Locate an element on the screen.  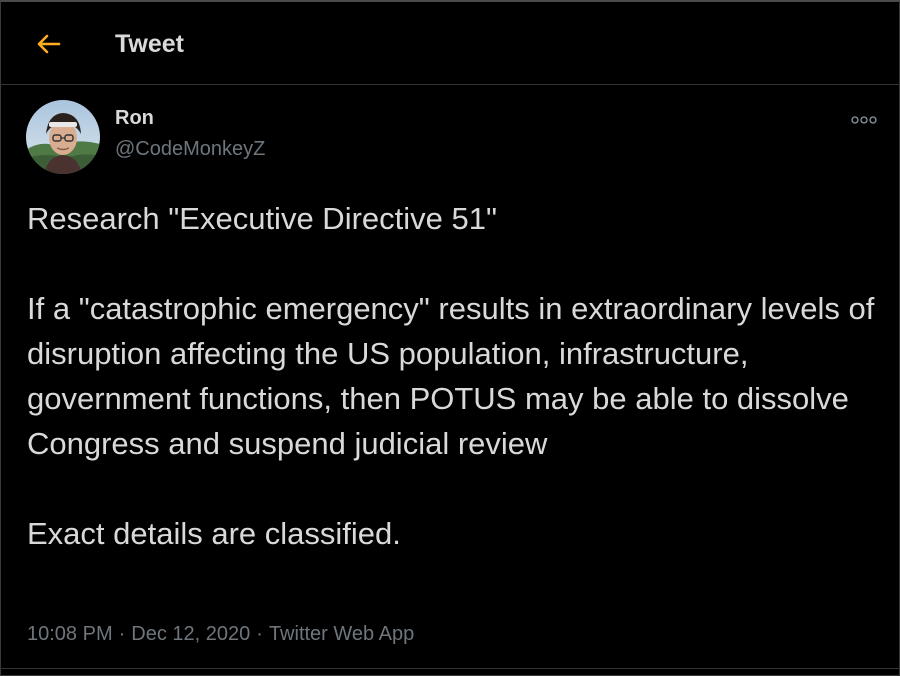
top-bar: Tweet is located at coordinates (450, 42).